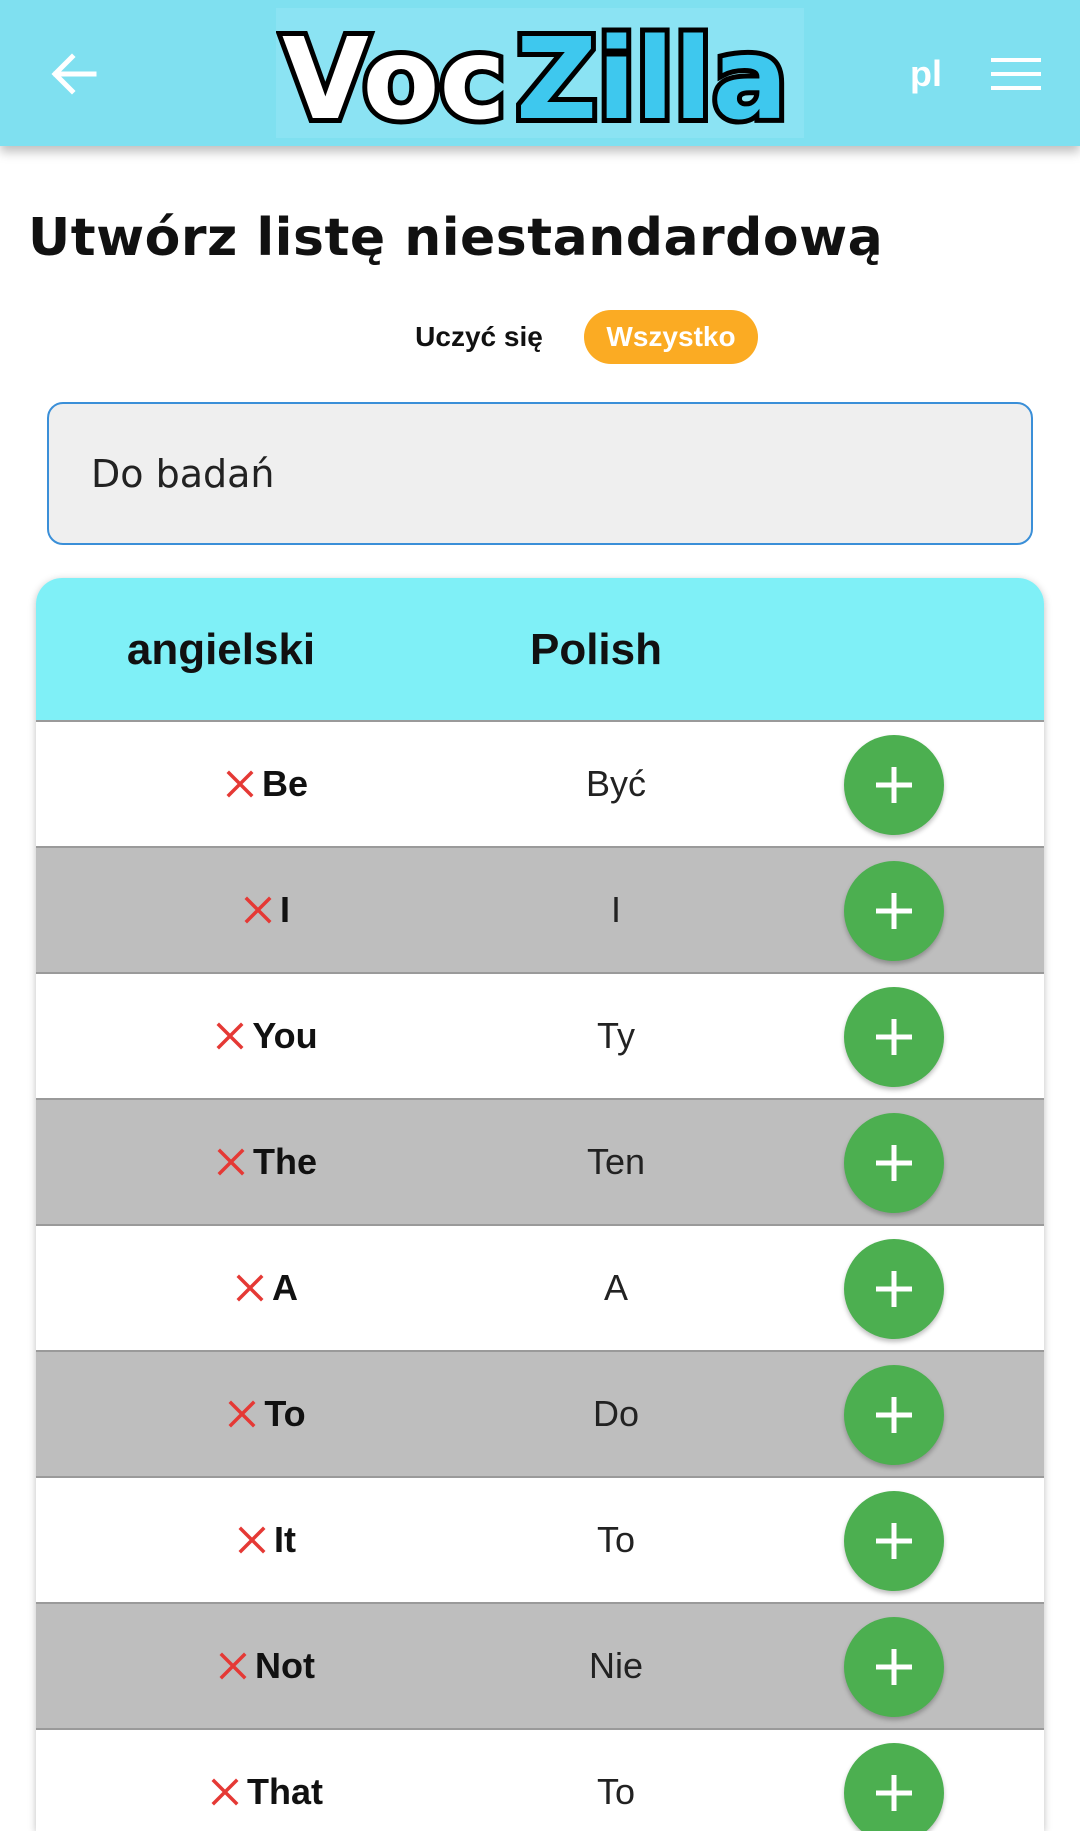 This screenshot has height=1831, width=1080. Describe the element at coordinates (652, 76) in the screenshot. I see `logo-text-zilla: Zilla` at that location.